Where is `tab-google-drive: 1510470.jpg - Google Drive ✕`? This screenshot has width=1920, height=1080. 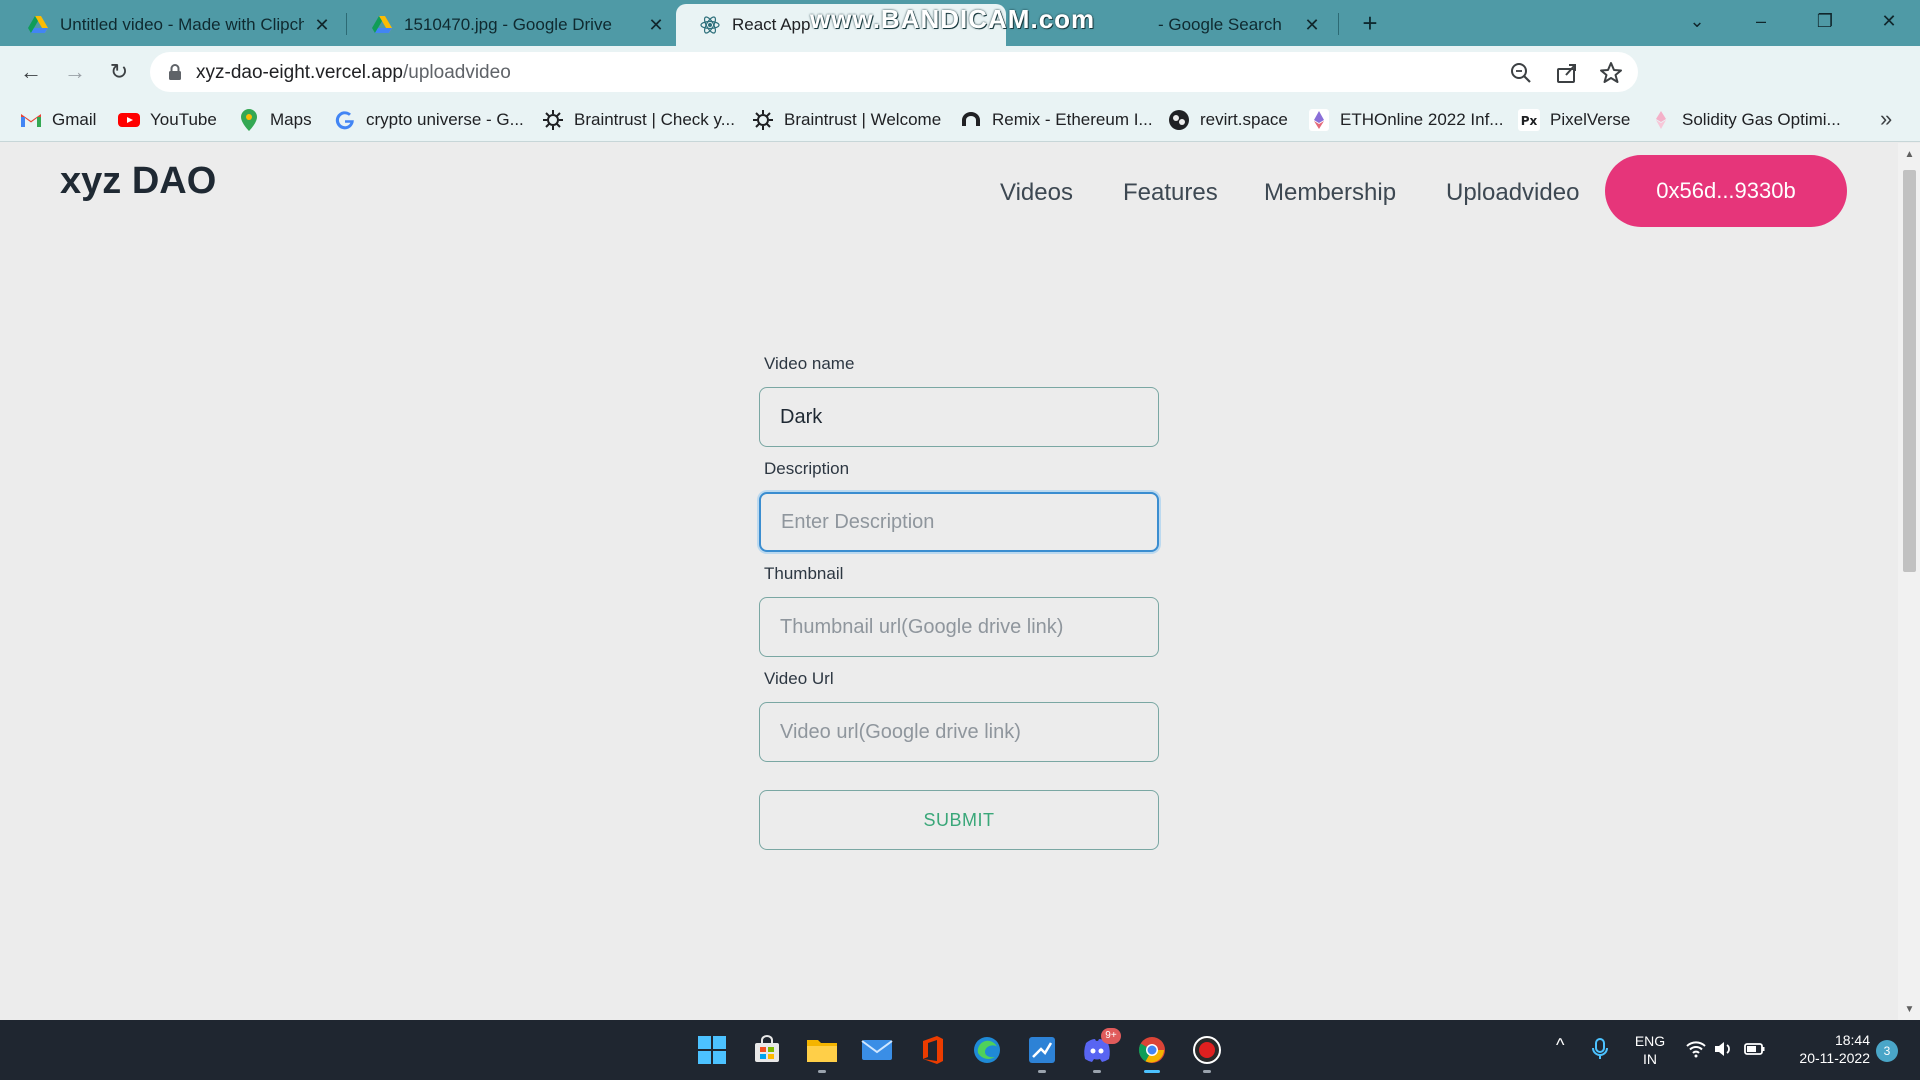
tab-google-drive: 1510470.jpg - Google Drive ✕ is located at coordinates (513, 25).